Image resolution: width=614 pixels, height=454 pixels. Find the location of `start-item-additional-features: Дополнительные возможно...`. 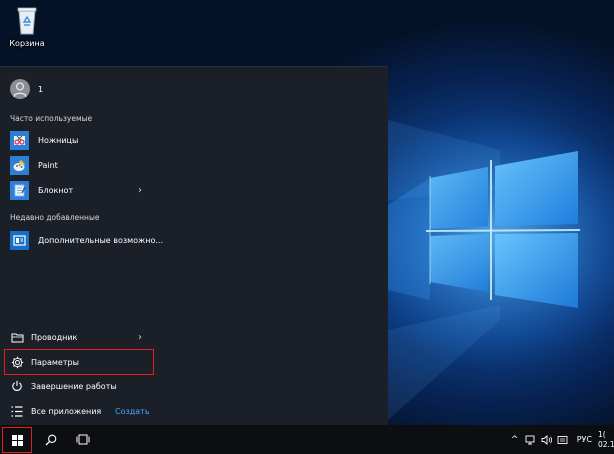

start-item-additional-features: Дополнительные возможно... is located at coordinates (81, 240).